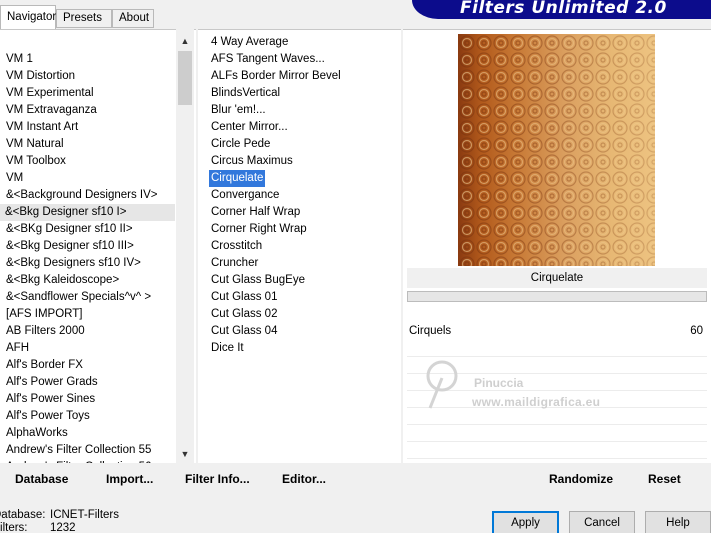 This screenshot has height=533, width=711. What do you see at coordinates (44, 365) in the screenshot?
I see `category-item: Alf's Border FX` at bounding box center [44, 365].